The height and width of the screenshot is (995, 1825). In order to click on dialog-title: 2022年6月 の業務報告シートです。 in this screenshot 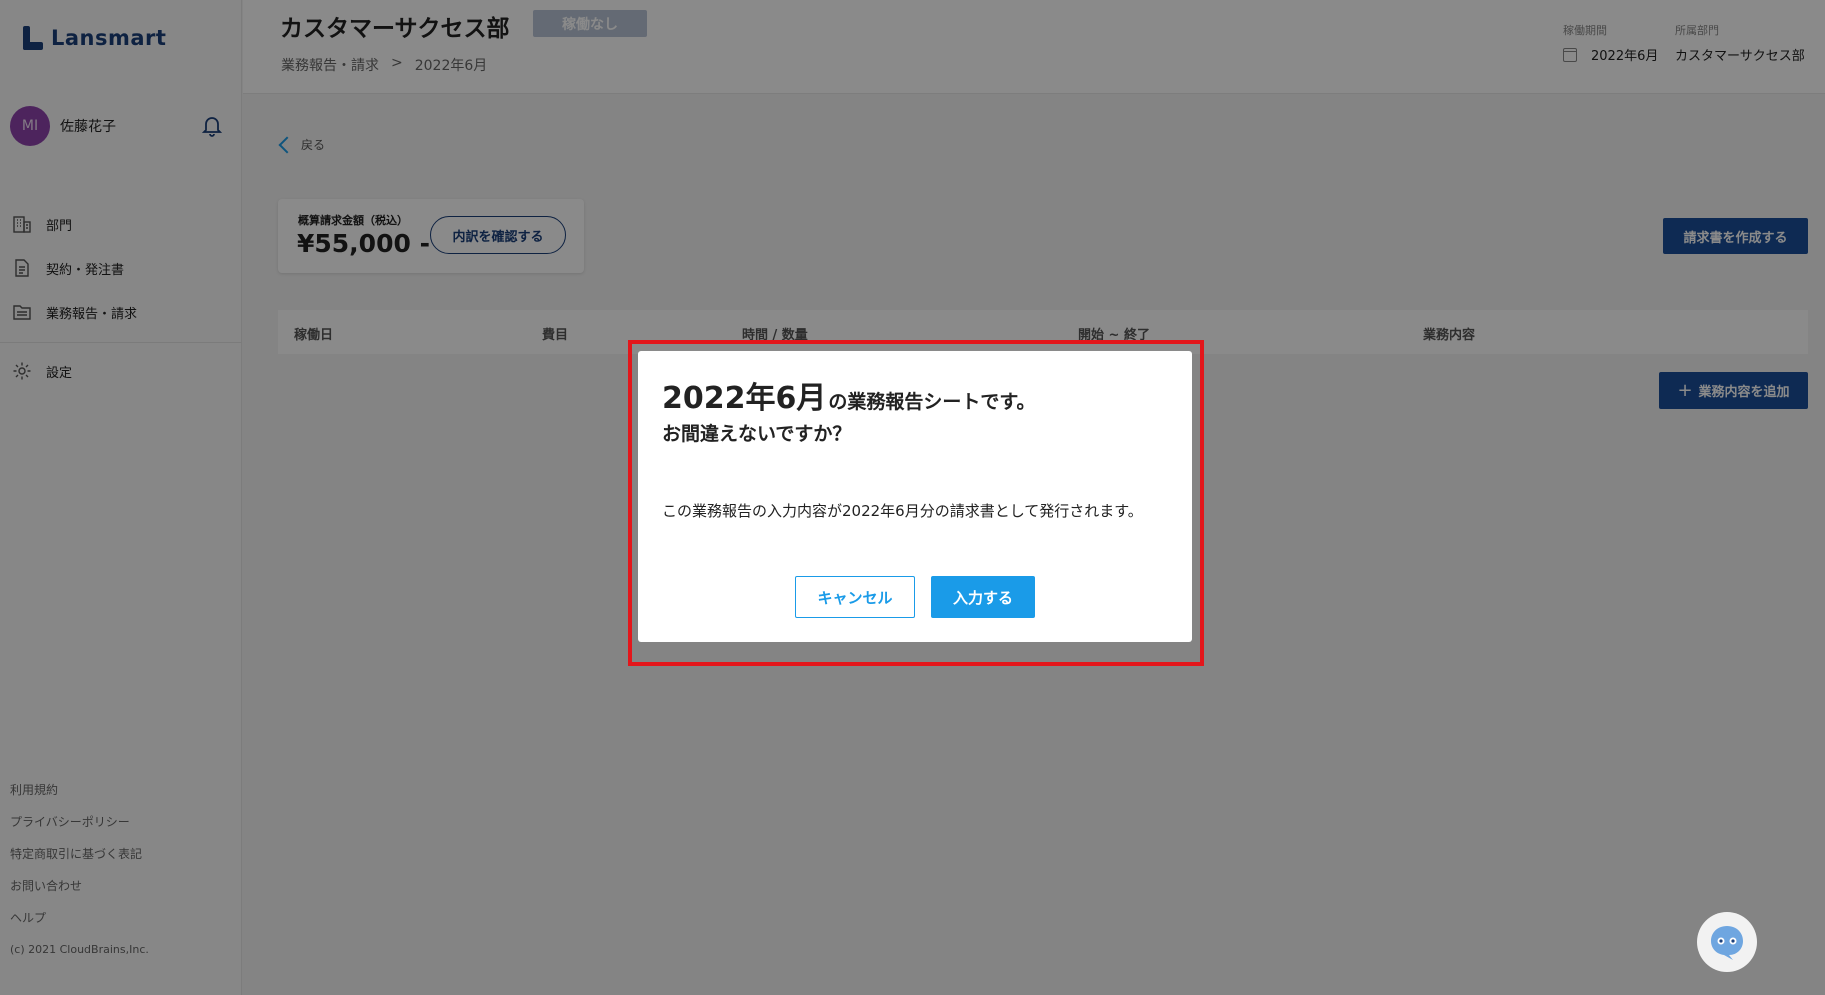, I will do `click(848, 395)`.